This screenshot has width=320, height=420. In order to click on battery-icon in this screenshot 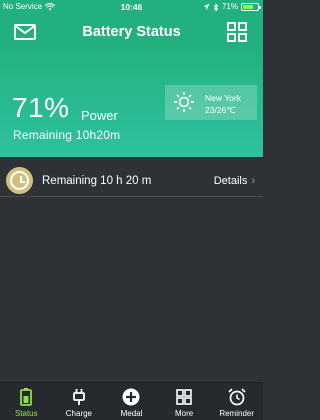, I will do `click(26, 397)`.